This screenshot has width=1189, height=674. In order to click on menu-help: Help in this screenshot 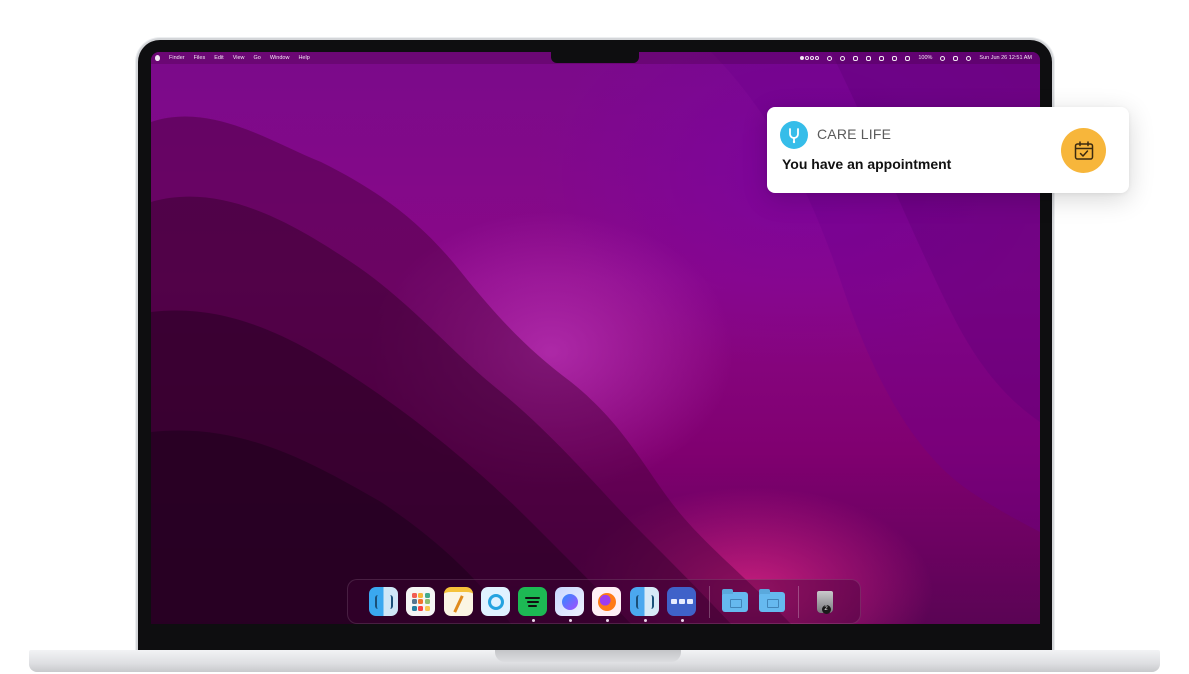, I will do `click(303, 58)`.